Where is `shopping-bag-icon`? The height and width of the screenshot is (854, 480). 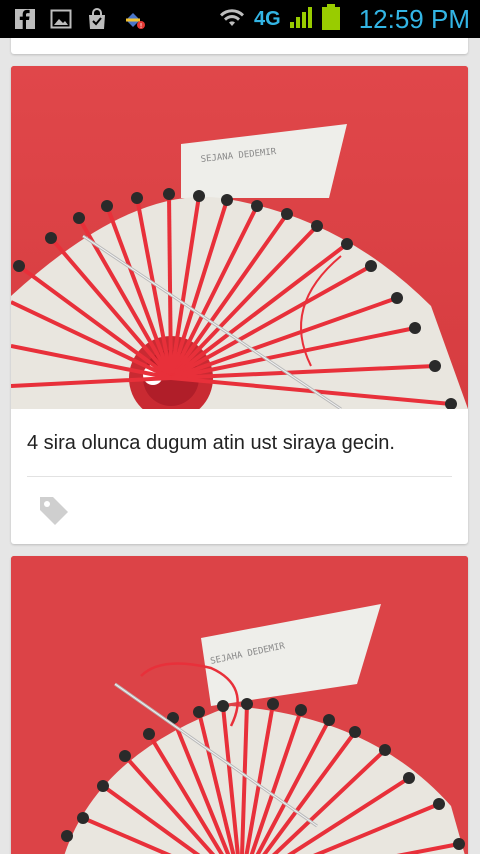
shopping-bag-icon is located at coordinates (97, 19).